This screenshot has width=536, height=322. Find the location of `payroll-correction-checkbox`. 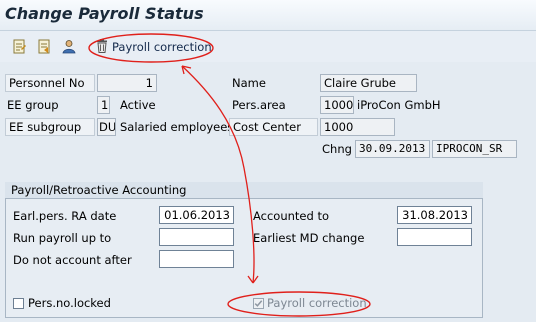

payroll-correction-checkbox is located at coordinates (258, 303).